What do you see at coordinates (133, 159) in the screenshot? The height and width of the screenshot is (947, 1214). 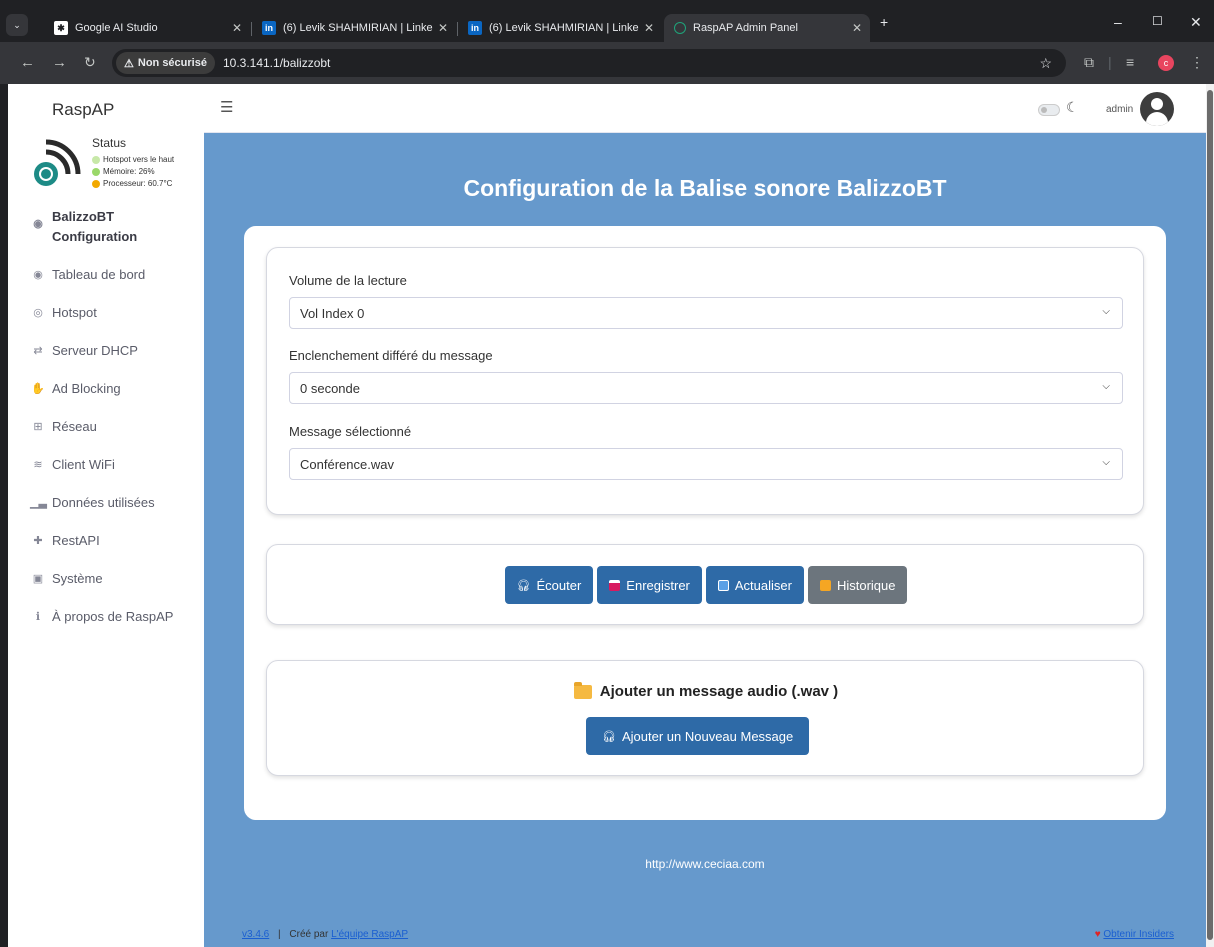 I see `status-hotspot: Hotspot vers le haut` at bounding box center [133, 159].